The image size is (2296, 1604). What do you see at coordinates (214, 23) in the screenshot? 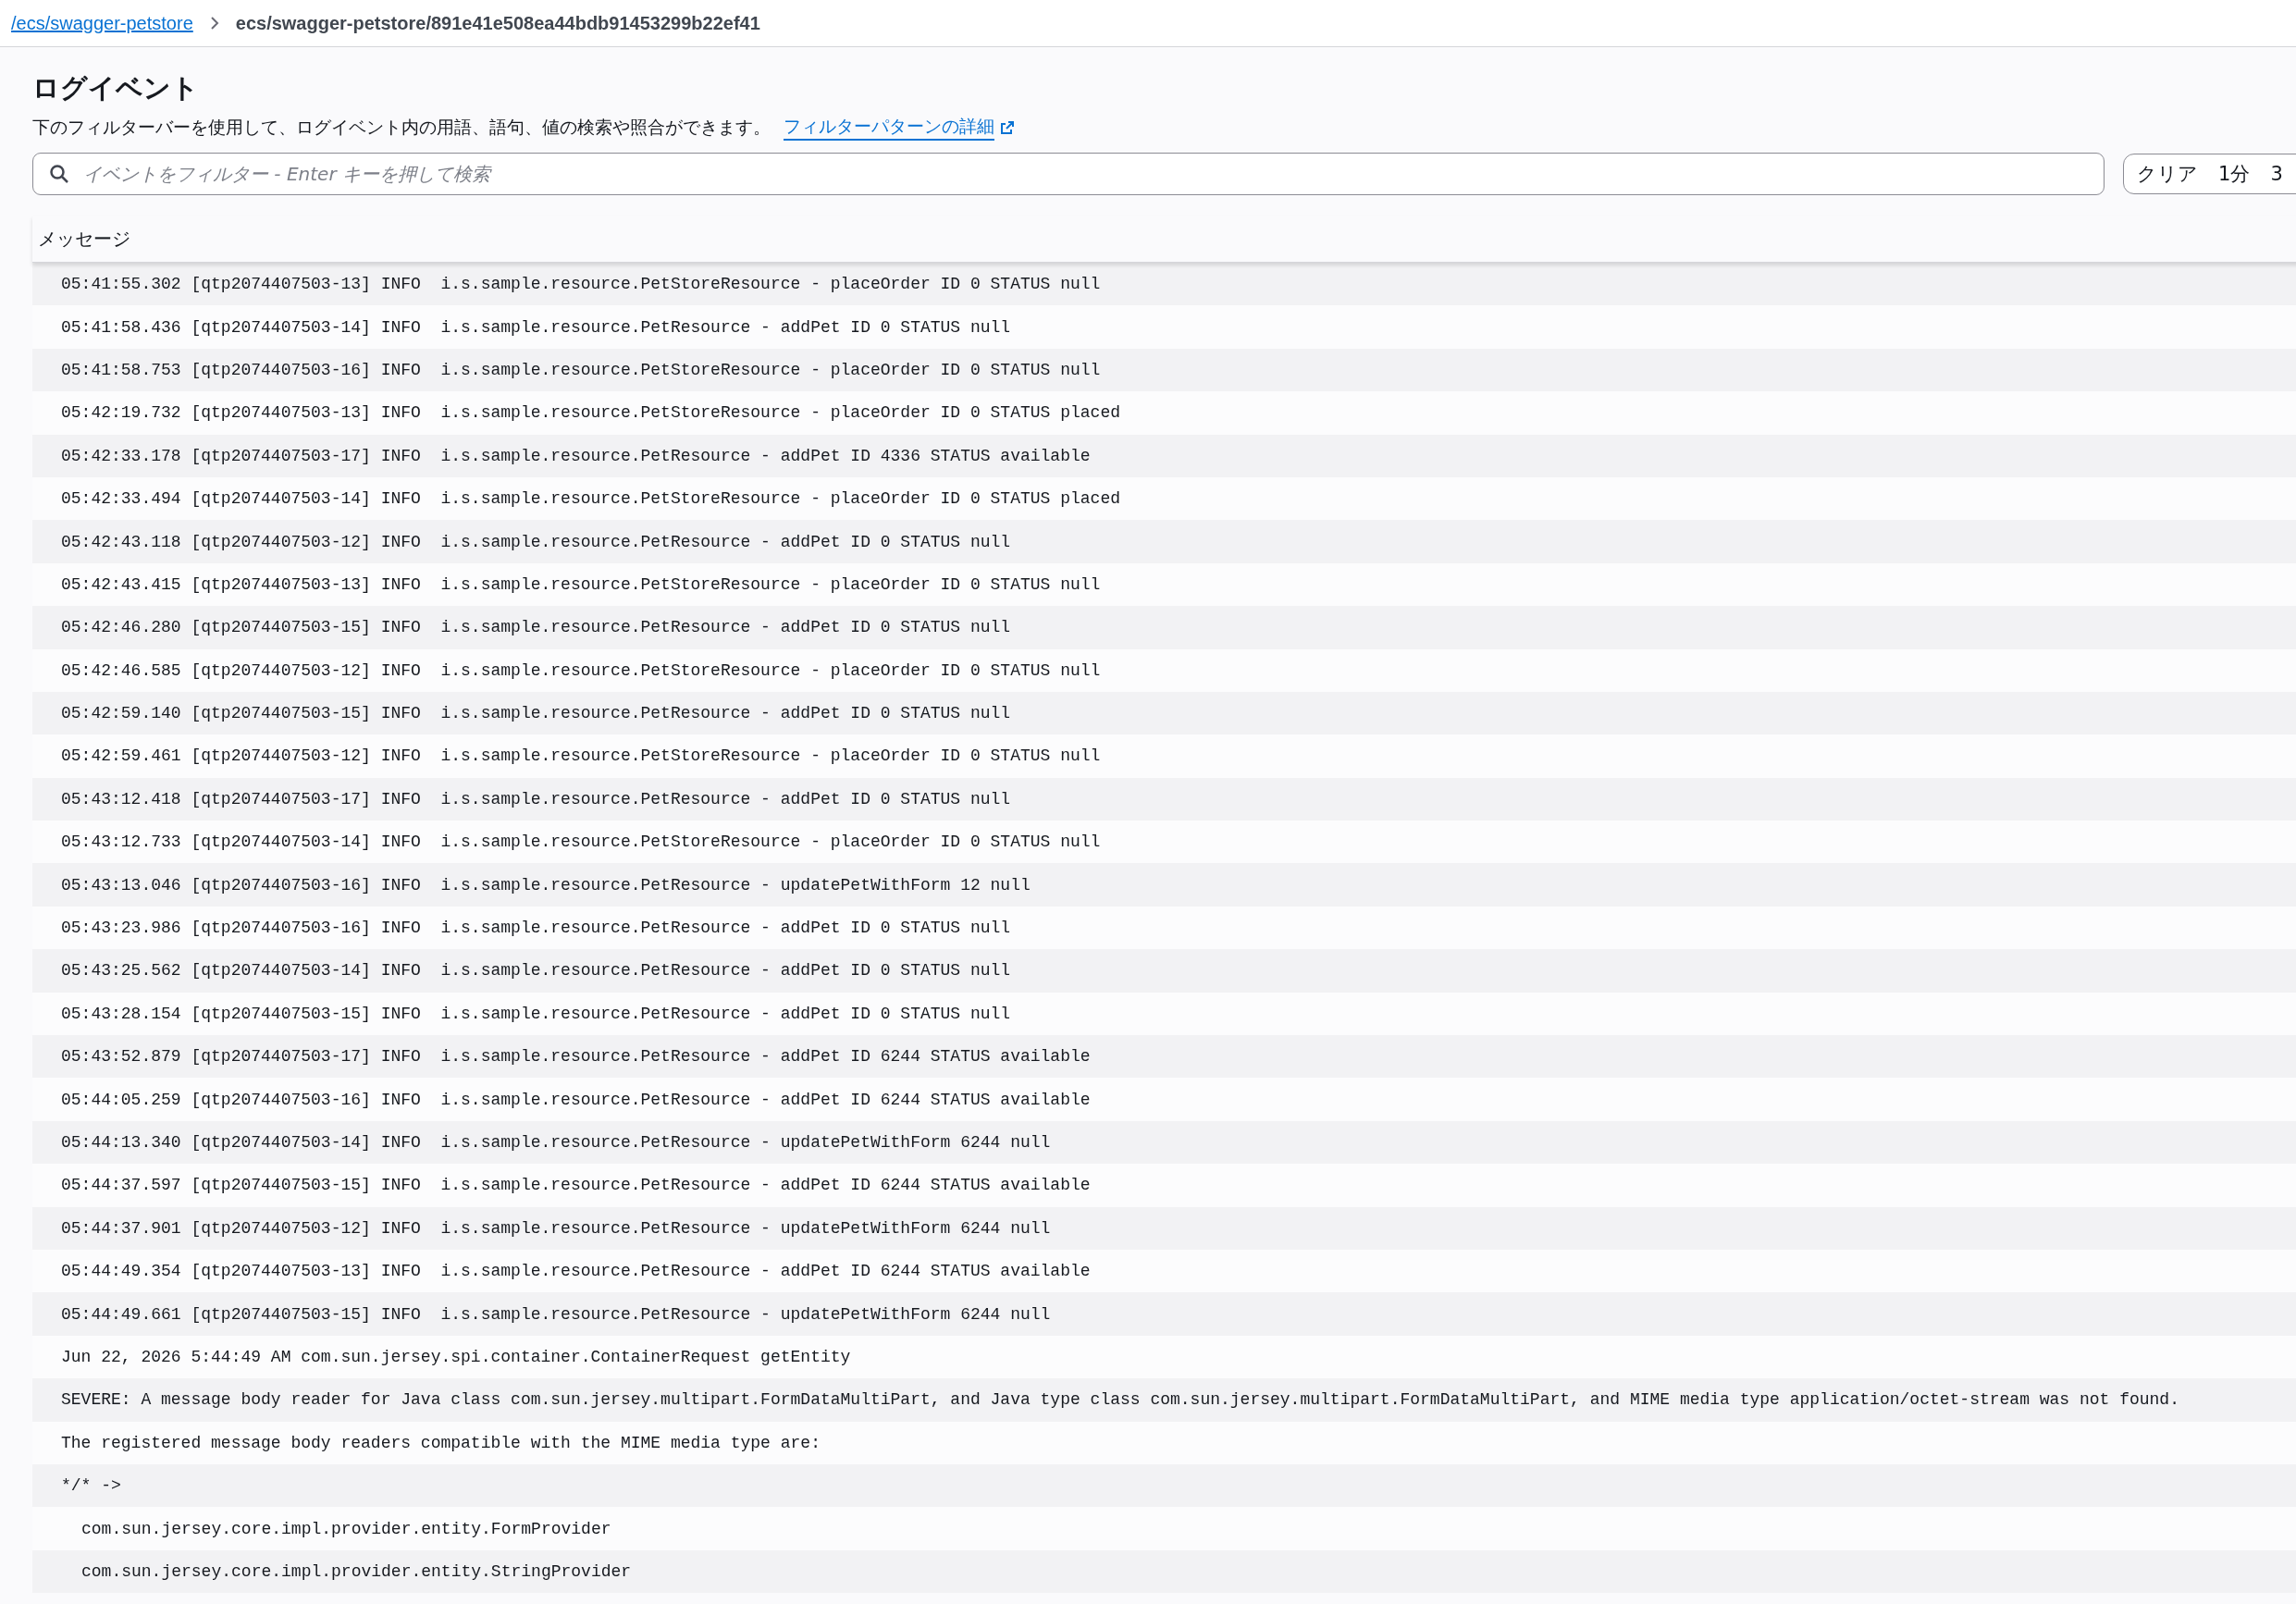
I see `chevron-right-icon` at bounding box center [214, 23].